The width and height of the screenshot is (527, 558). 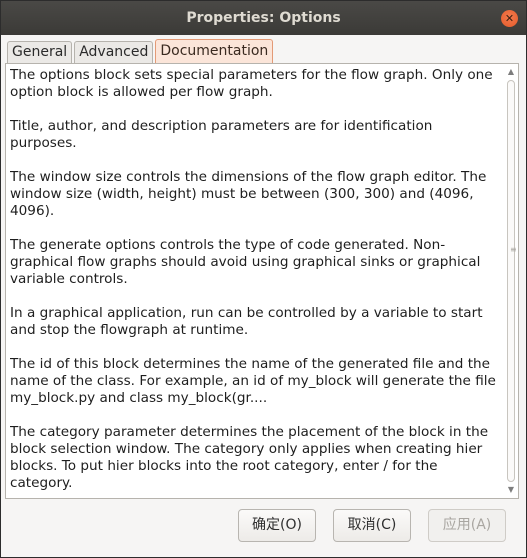 What do you see at coordinates (372, 525) in the screenshot?
I see `cancel-button: 取消(C)` at bounding box center [372, 525].